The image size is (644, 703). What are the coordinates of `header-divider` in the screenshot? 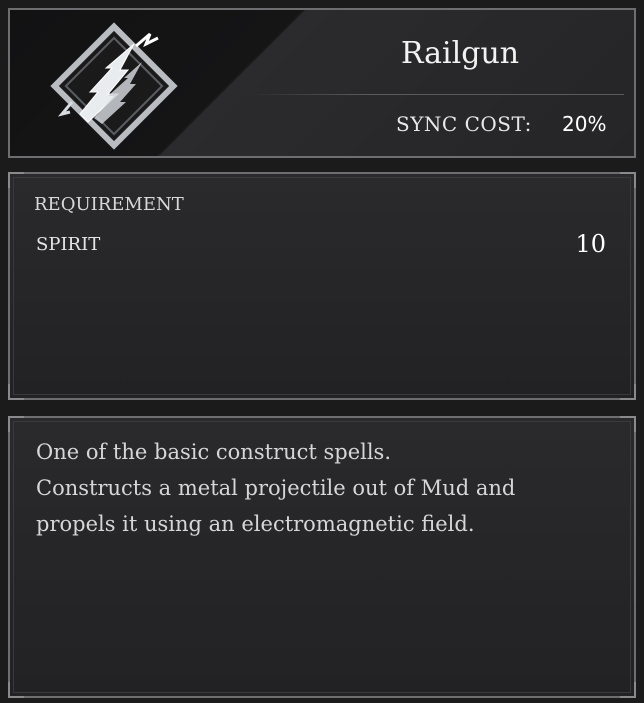 It's located at (437, 94).